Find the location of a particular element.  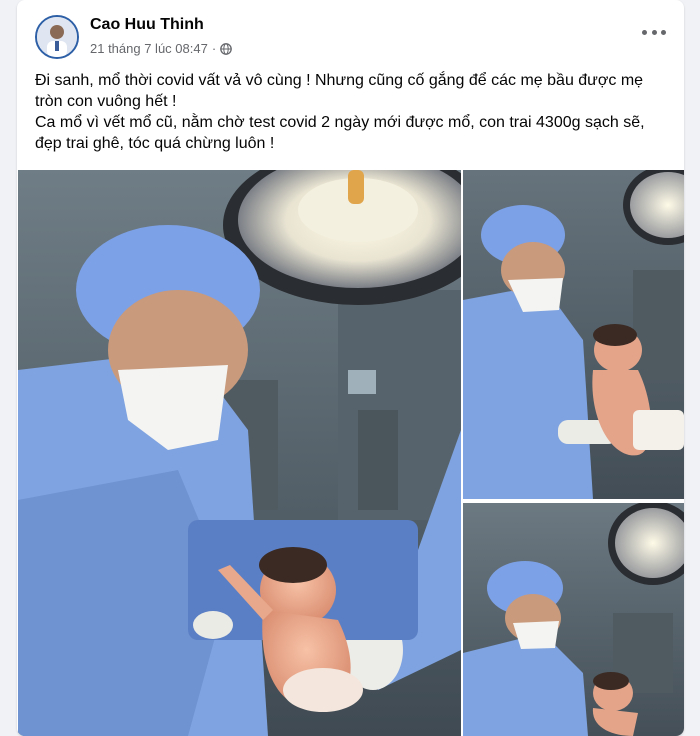

avatar is located at coordinates (57, 37).